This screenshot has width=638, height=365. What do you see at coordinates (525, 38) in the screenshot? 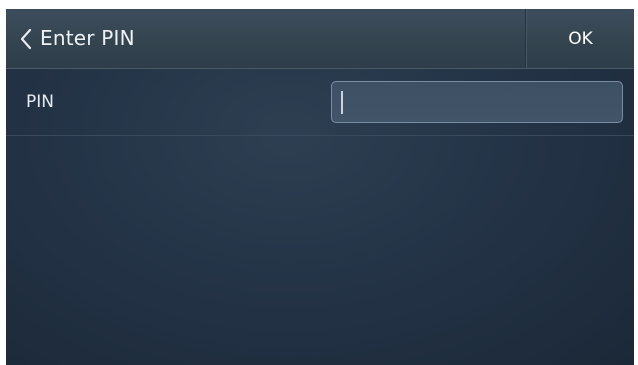
I see `header-divider` at bounding box center [525, 38].